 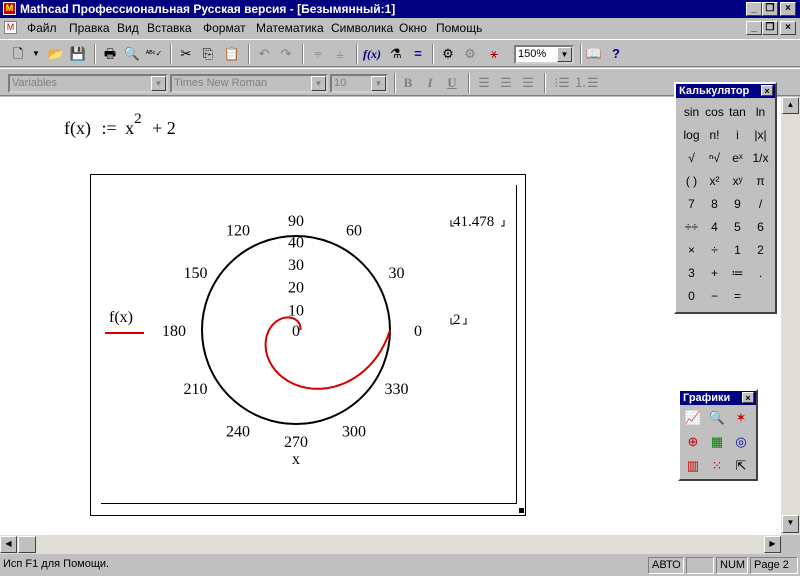 What do you see at coordinates (494, 54) in the screenshot?
I see `resource-icon: ⚹` at bounding box center [494, 54].